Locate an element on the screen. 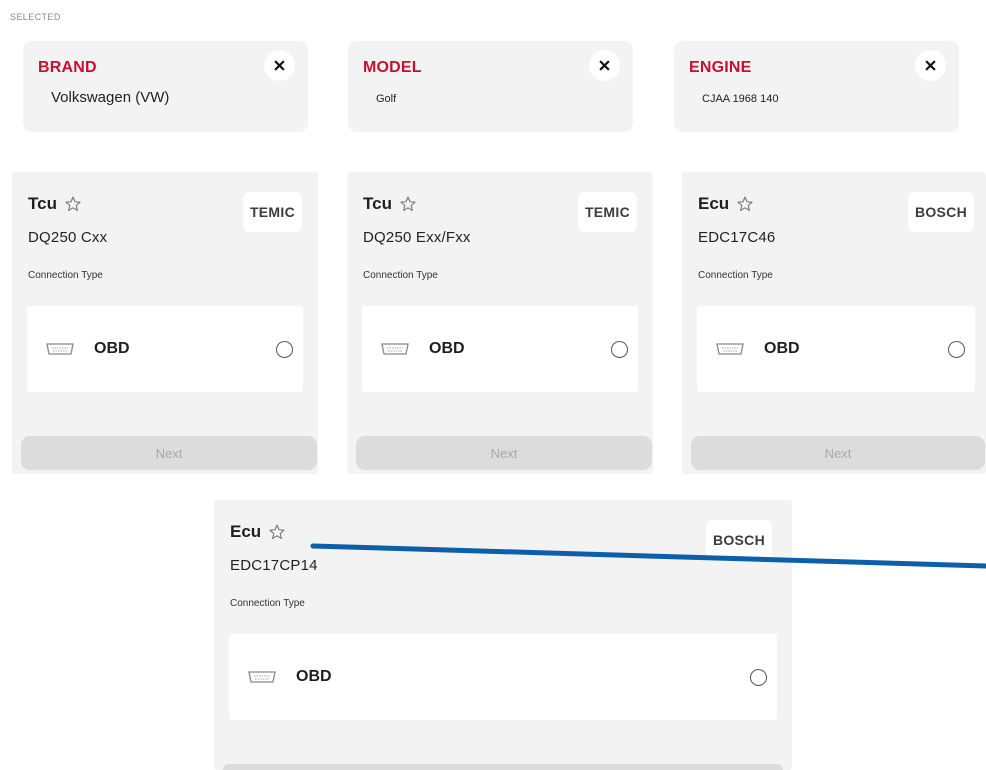 The width and height of the screenshot is (986, 770). selected-model-card: MODEL Golf is located at coordinates (490, 86).